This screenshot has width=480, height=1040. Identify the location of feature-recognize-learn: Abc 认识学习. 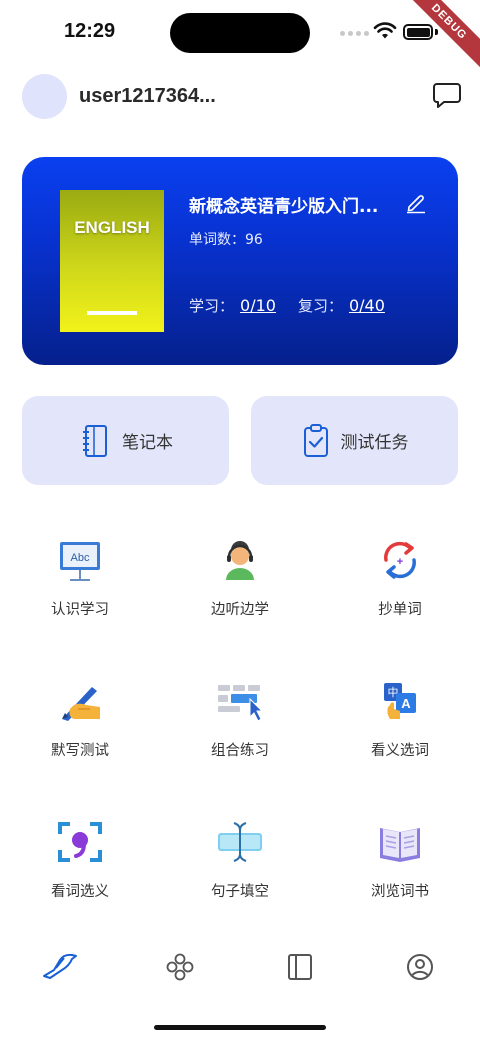
(80, 575).